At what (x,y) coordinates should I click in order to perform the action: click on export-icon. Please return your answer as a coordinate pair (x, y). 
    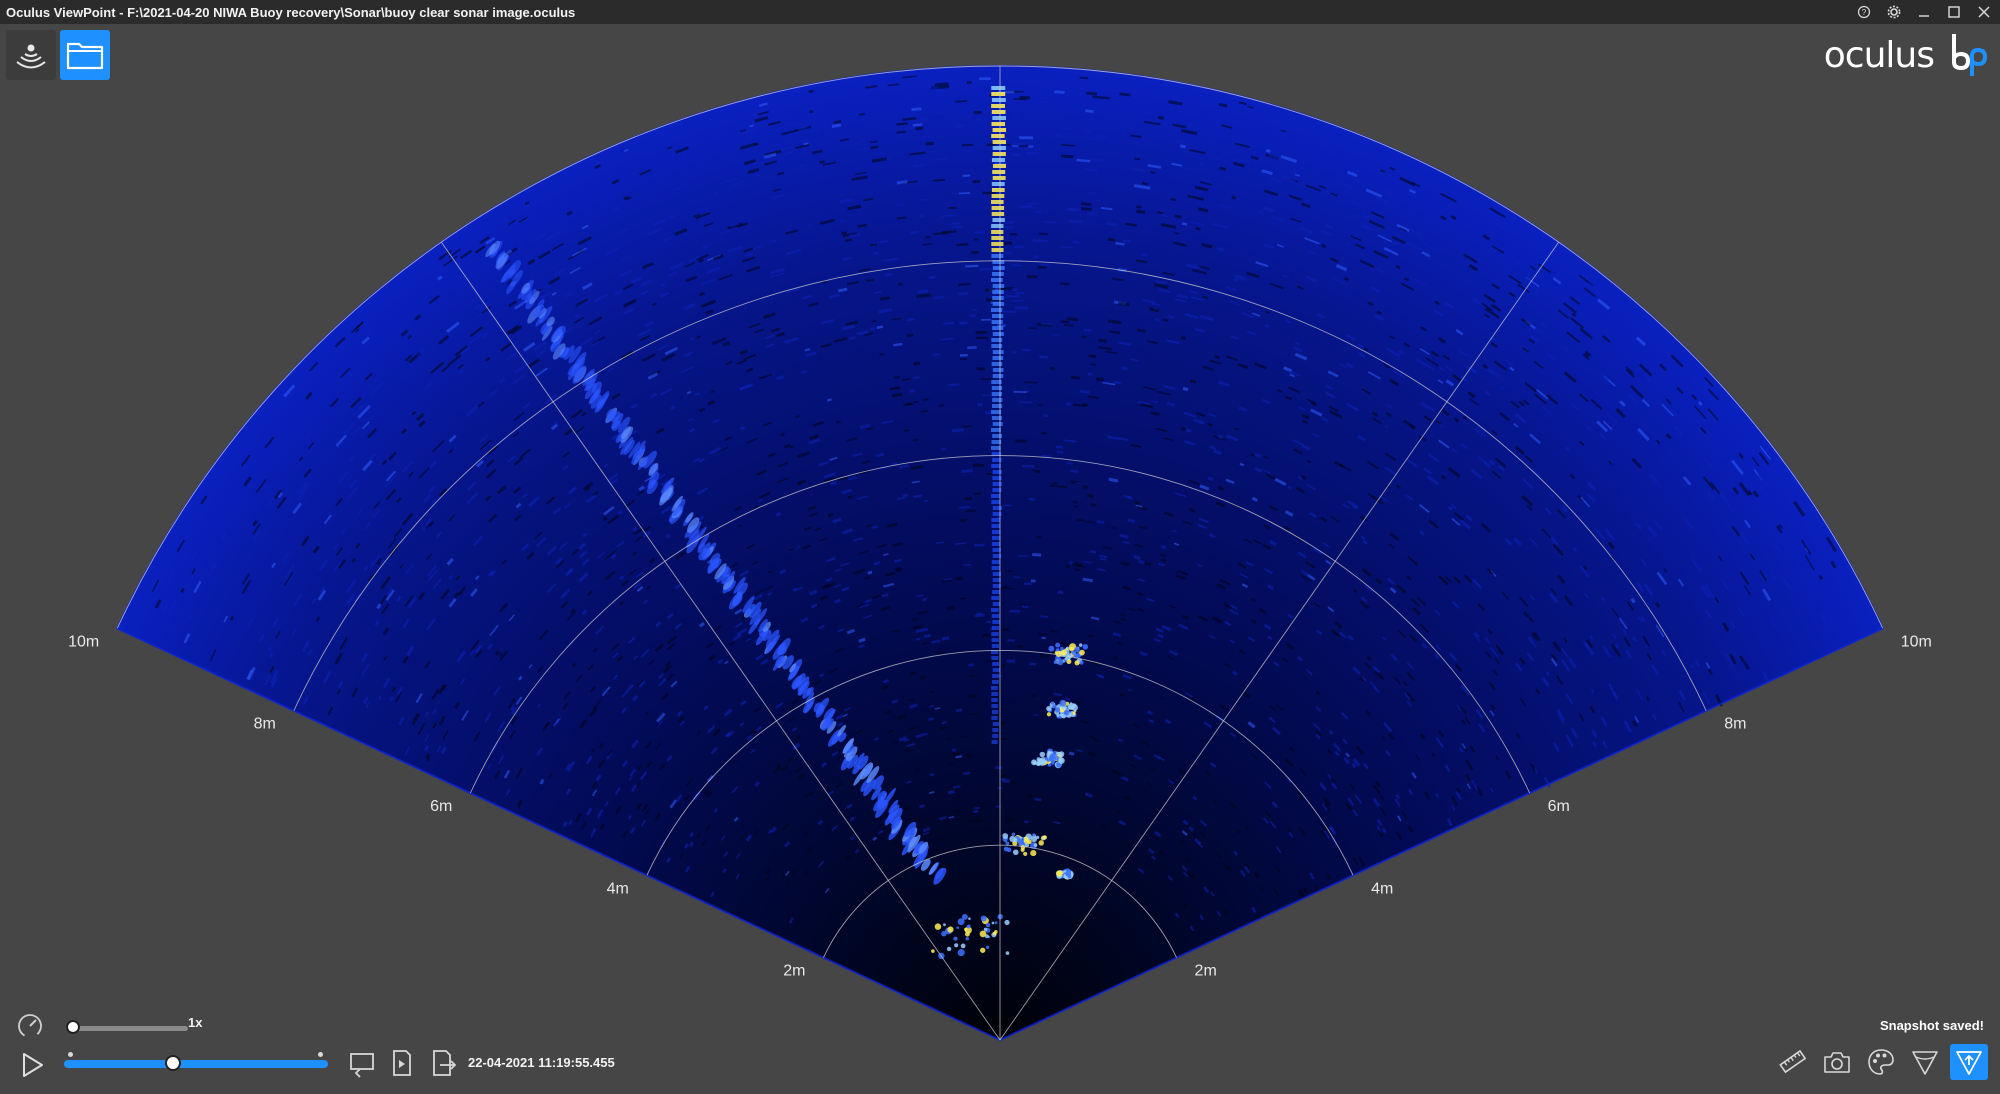
    Looking at the image, I should click on (443, 1063).